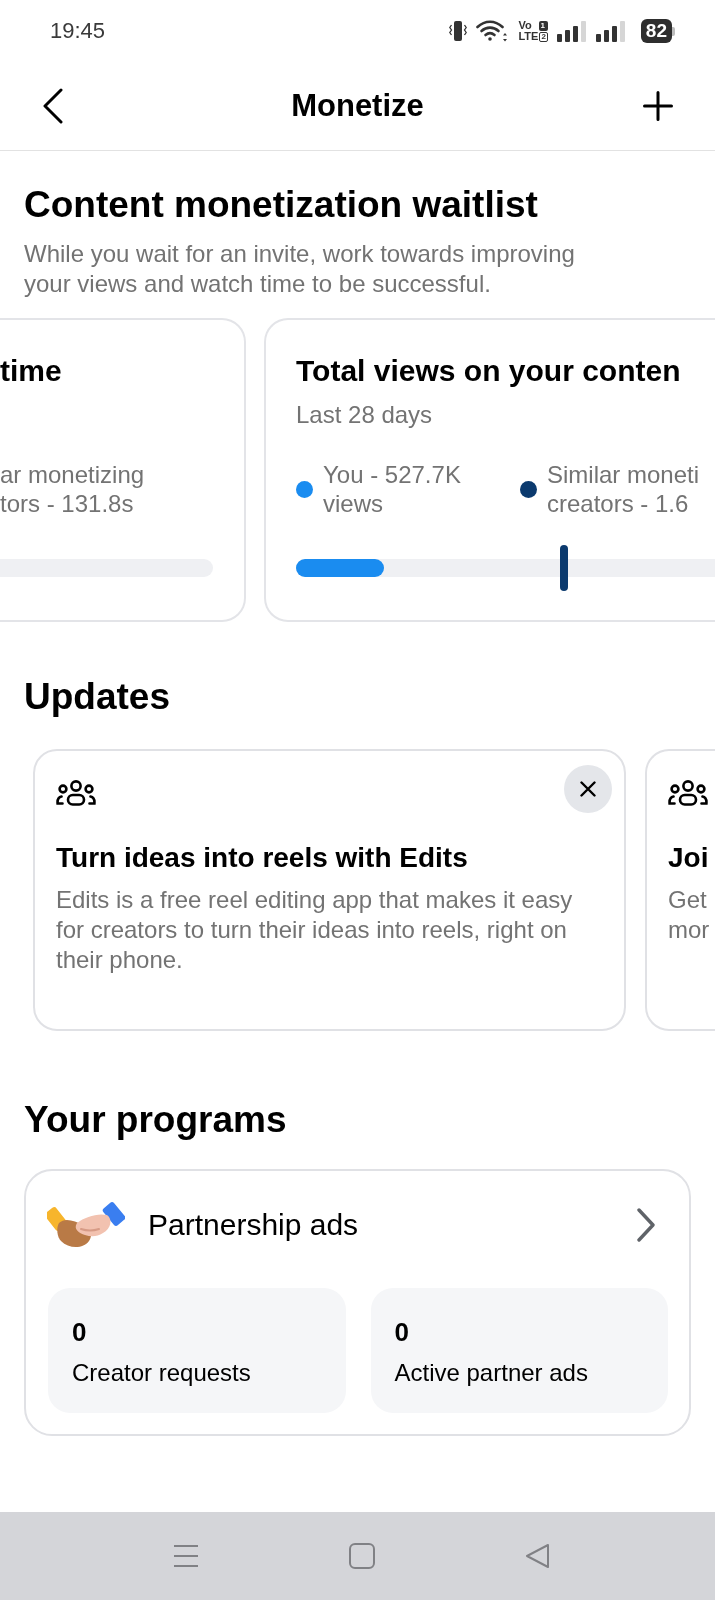 Image resolution: width=715 pixels, height=1600 pixels. What do you see at coordinates (31, 371) in the screenshot?
I see `metric-title: time` at bounding box center [31, 371].